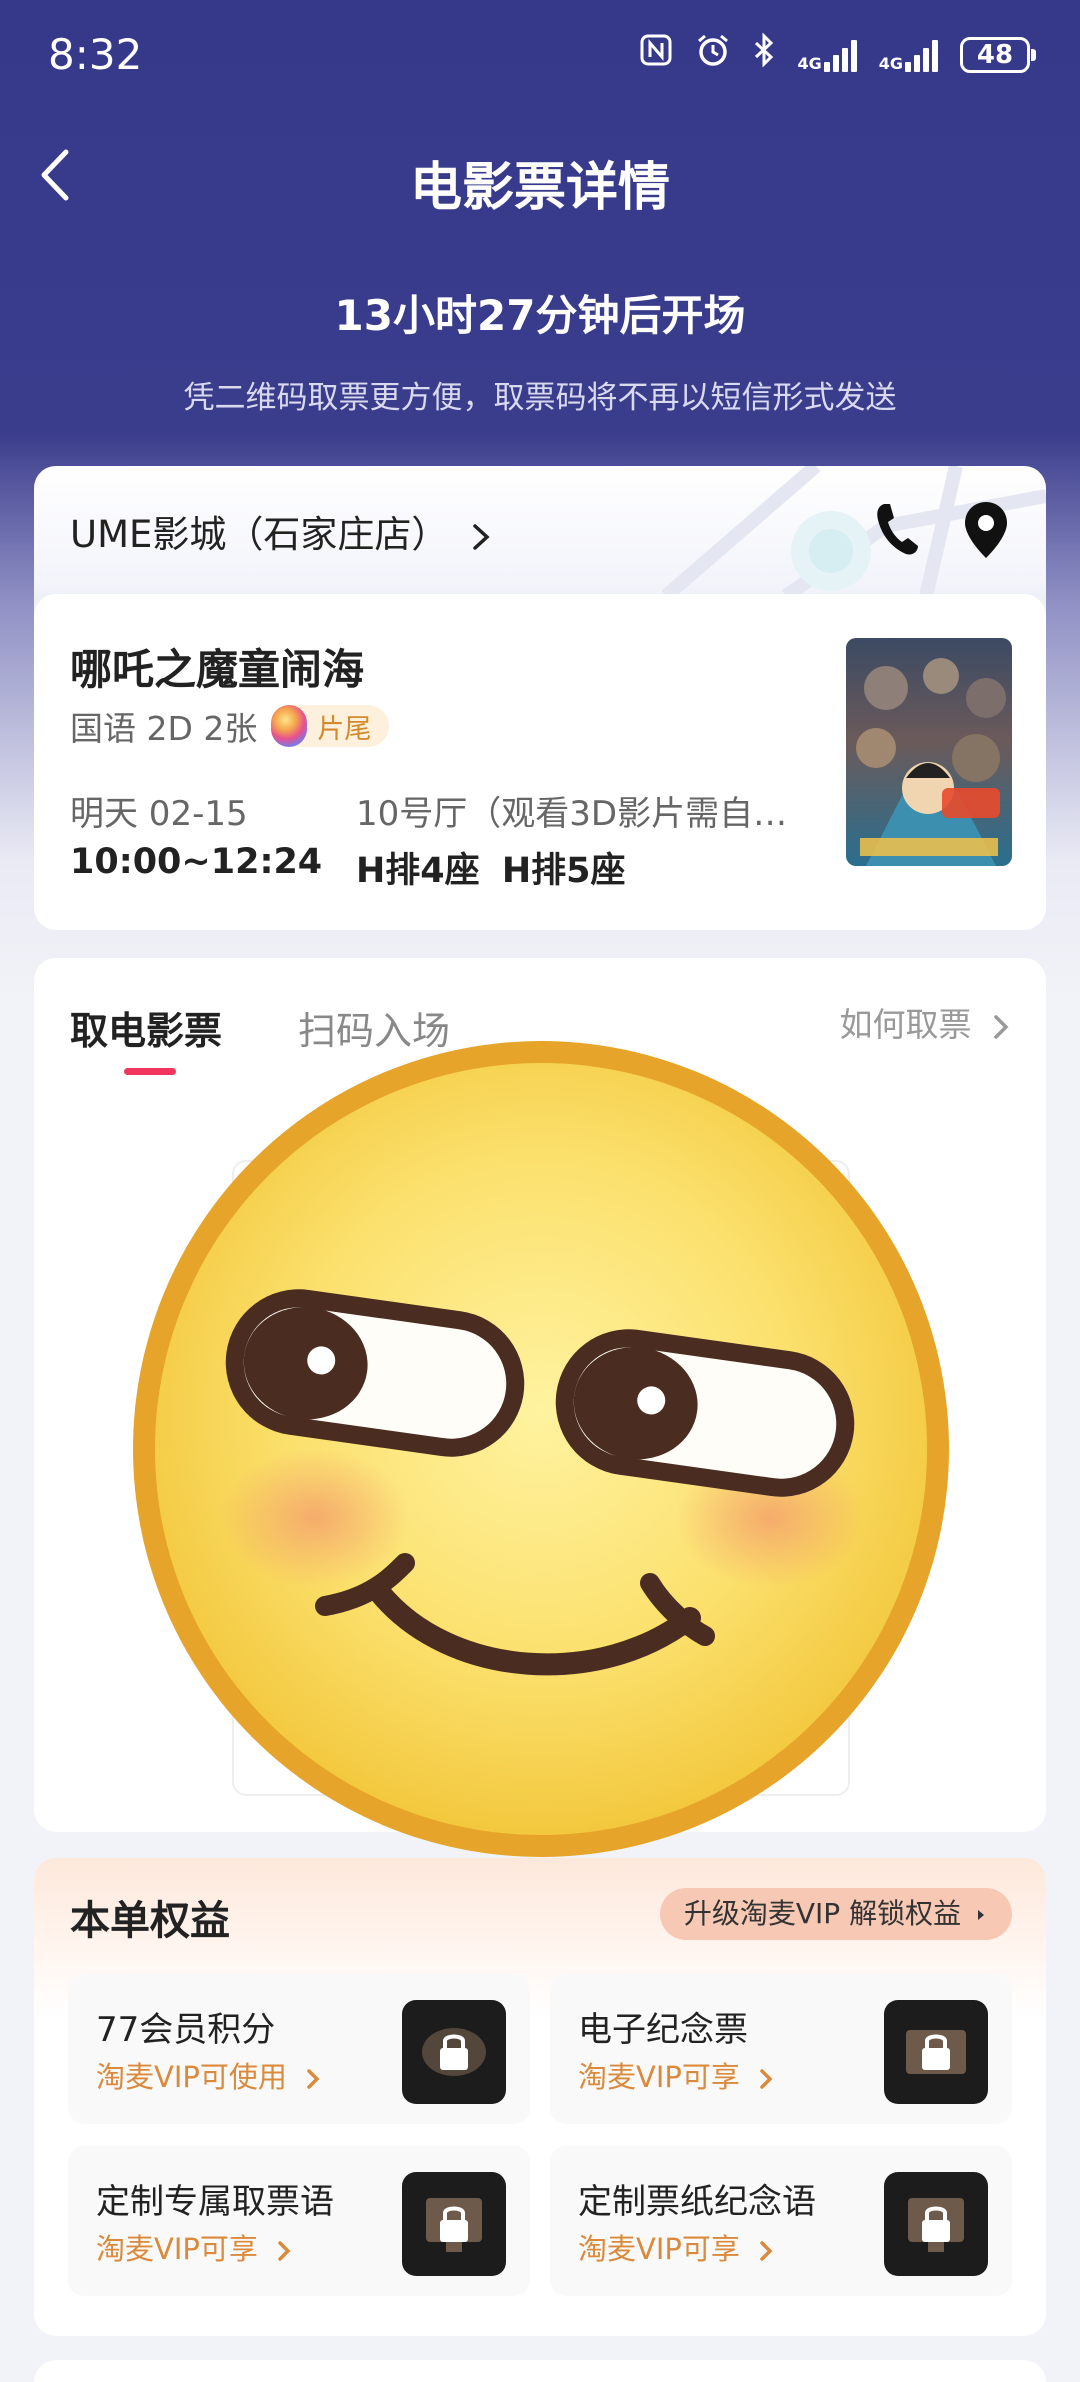 The height and width of the screenshot is (2382, 1080). Describe the element at coordinates (998, 54) in the screenshot. I see `battery-icon: 48` at that location.